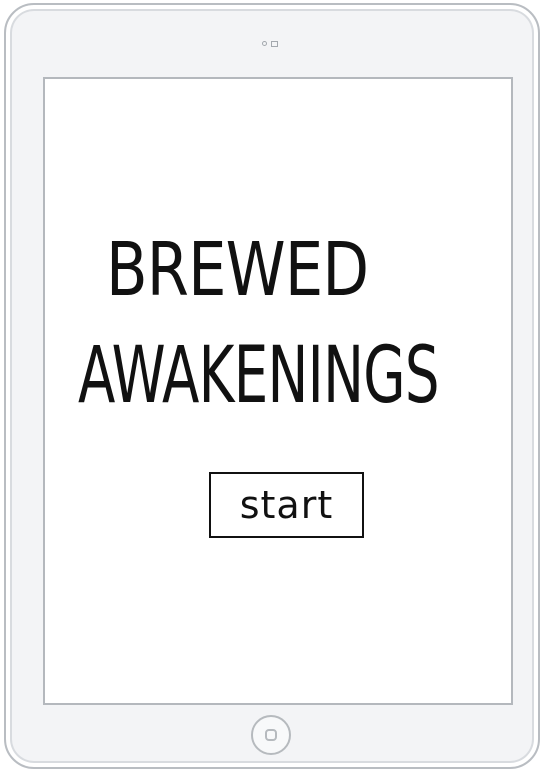  Describe the element at coordinates (264, 43) in the screenshot. I see `front-camera-icon` at that location.